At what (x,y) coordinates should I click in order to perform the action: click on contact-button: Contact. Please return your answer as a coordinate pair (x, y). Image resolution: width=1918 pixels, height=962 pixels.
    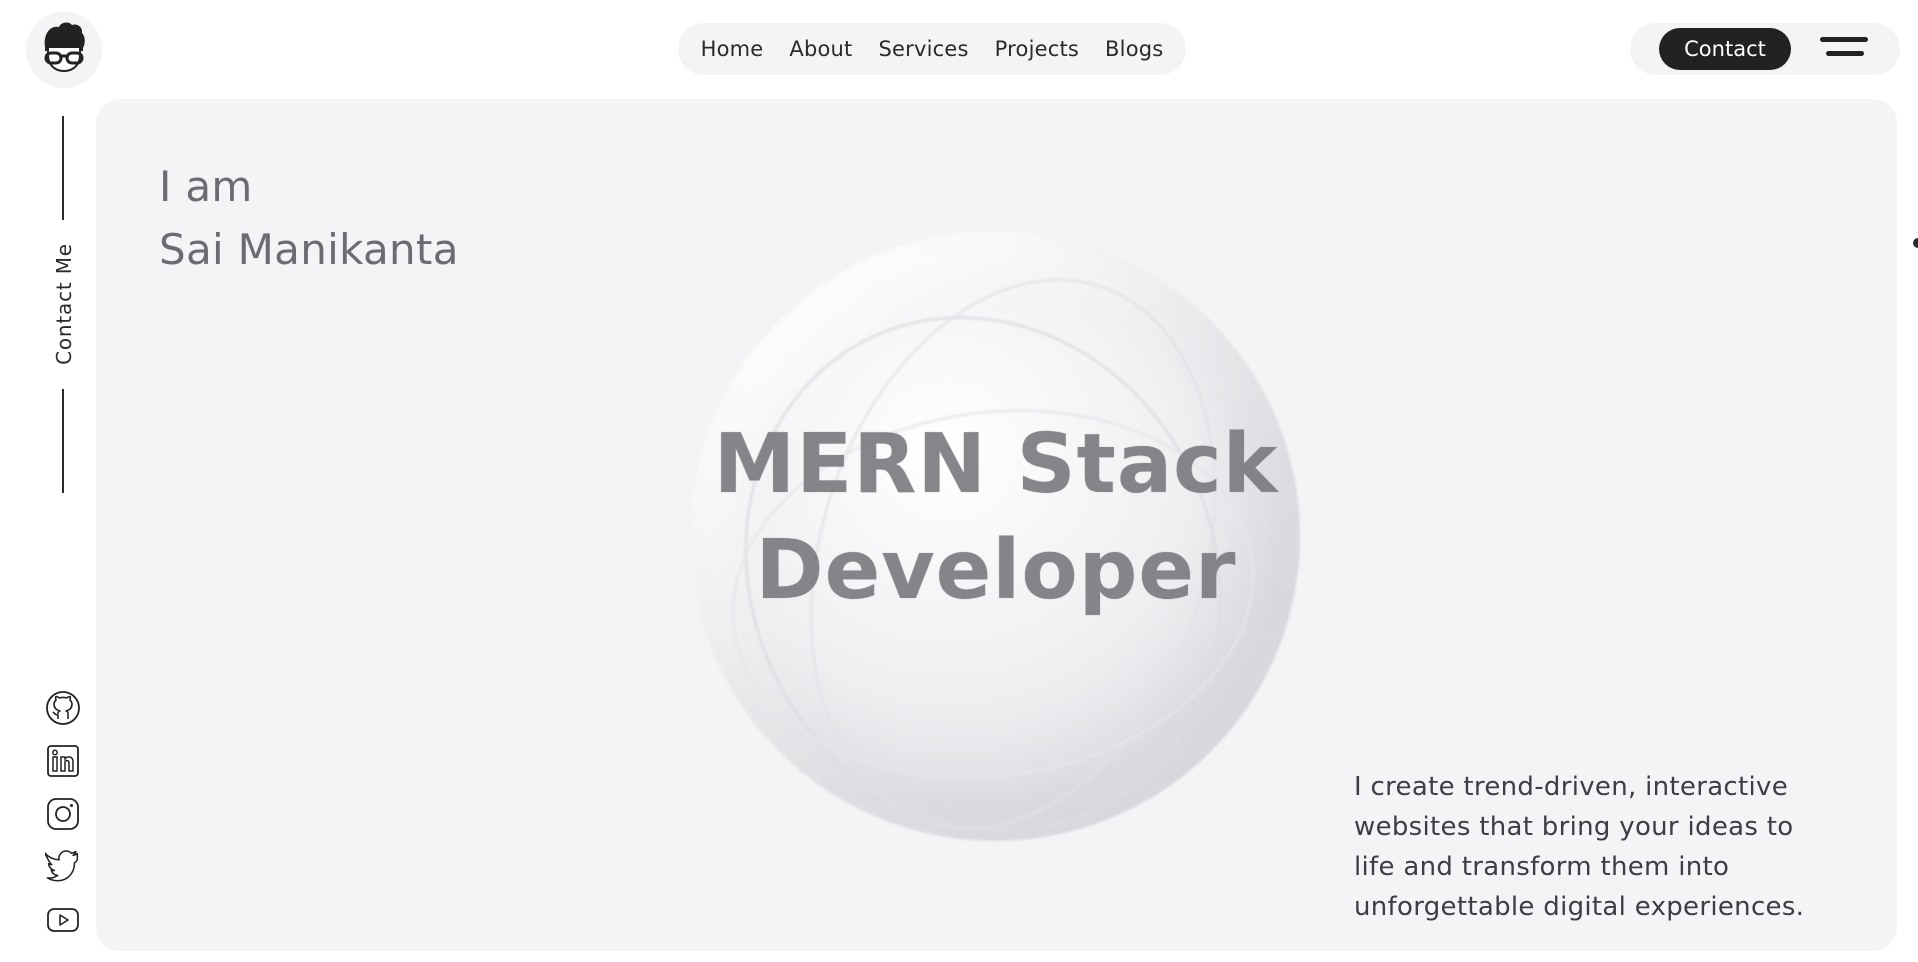
    Looking at the image, I should click on (1725, 49).